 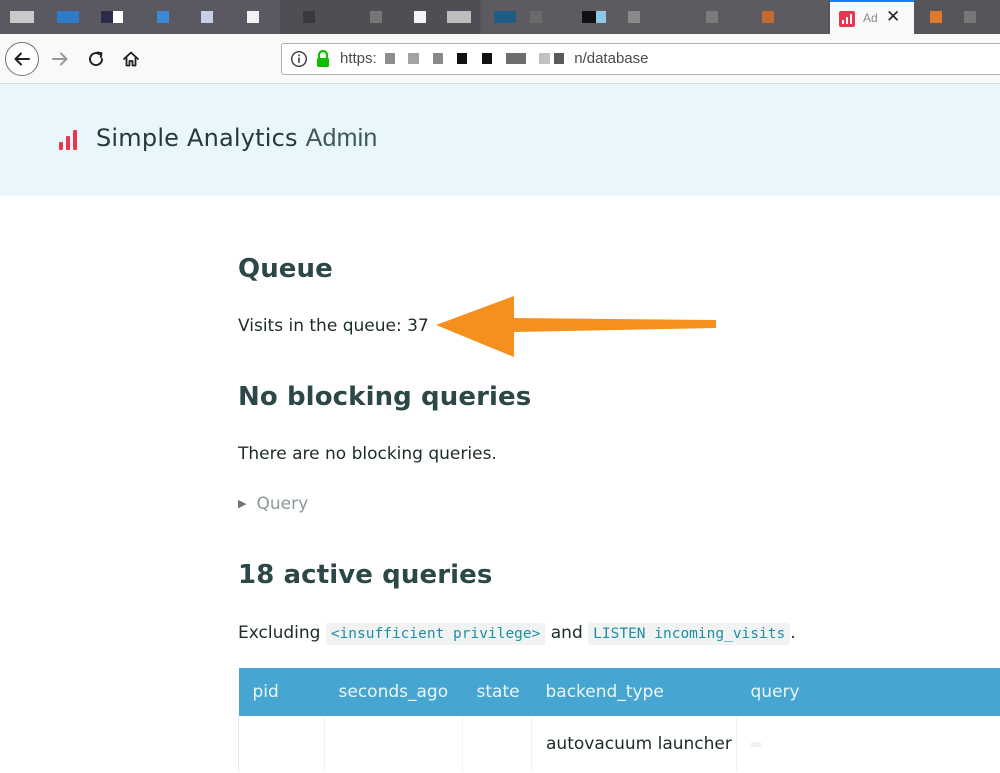 I want to click on empty-query-code, so click(x=756, y=744).